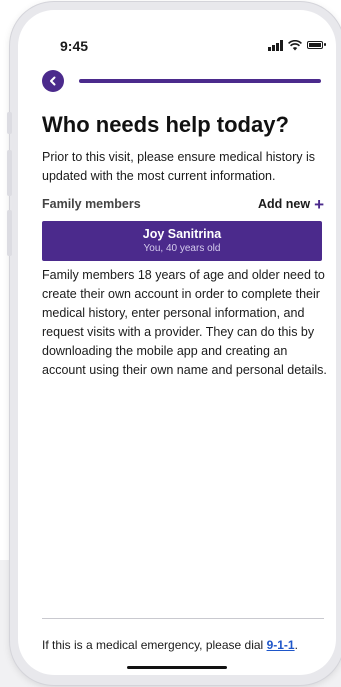 Image resolution: width=341 pixels, height=687 pixels. I want to click on page-title: Who needs help today?, so click(165, 124).